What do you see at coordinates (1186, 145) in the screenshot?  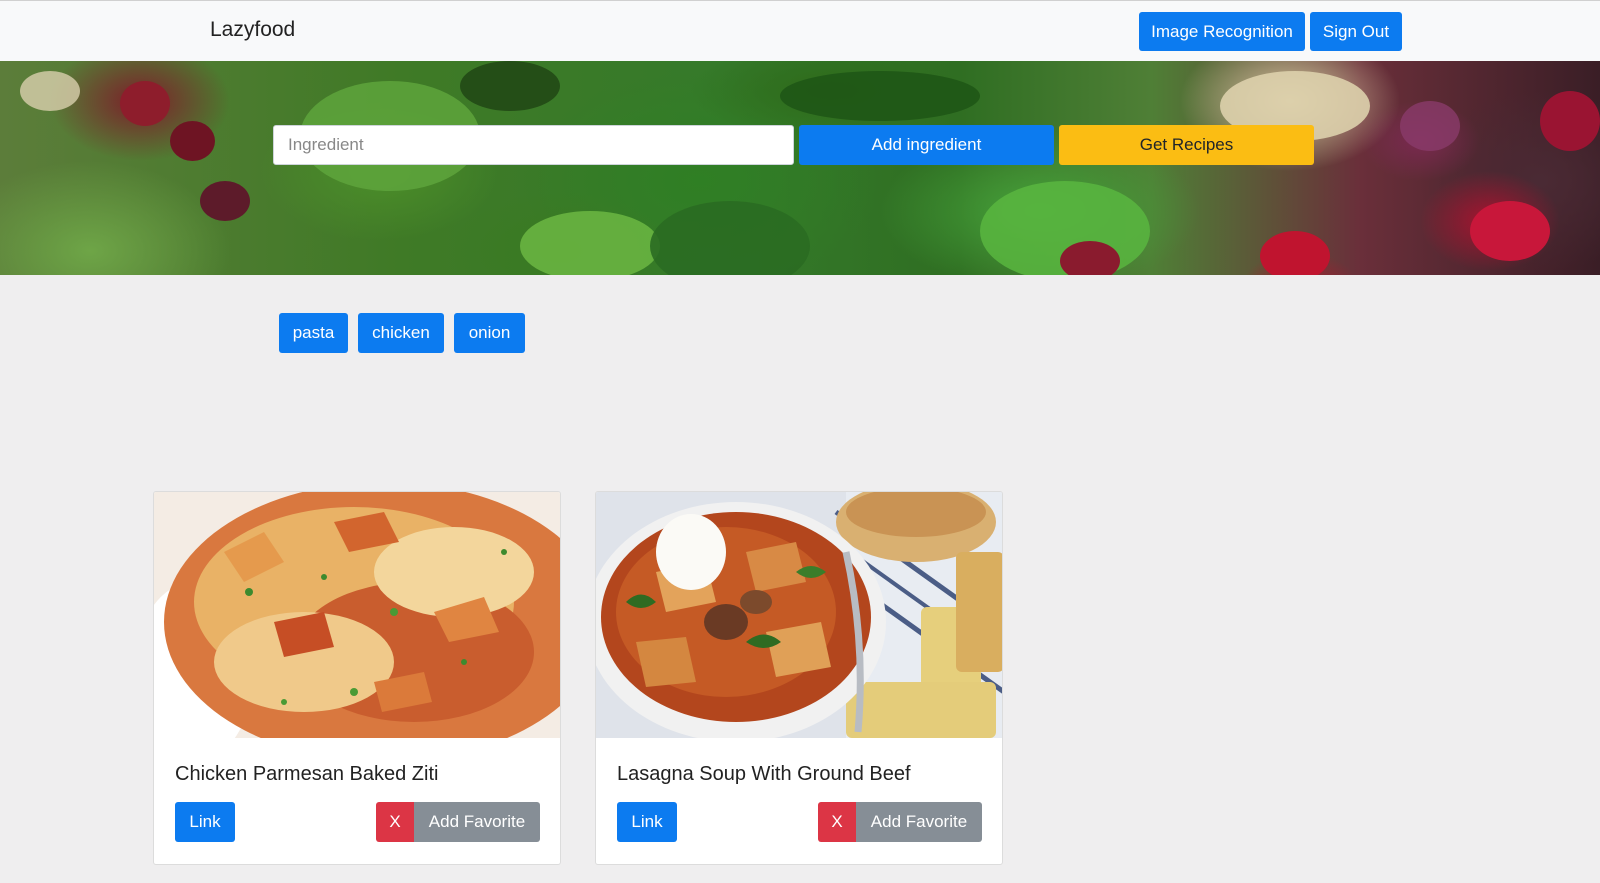 I see `get-recipes-button: Get Recipes` at bounding box center [1186, 145].